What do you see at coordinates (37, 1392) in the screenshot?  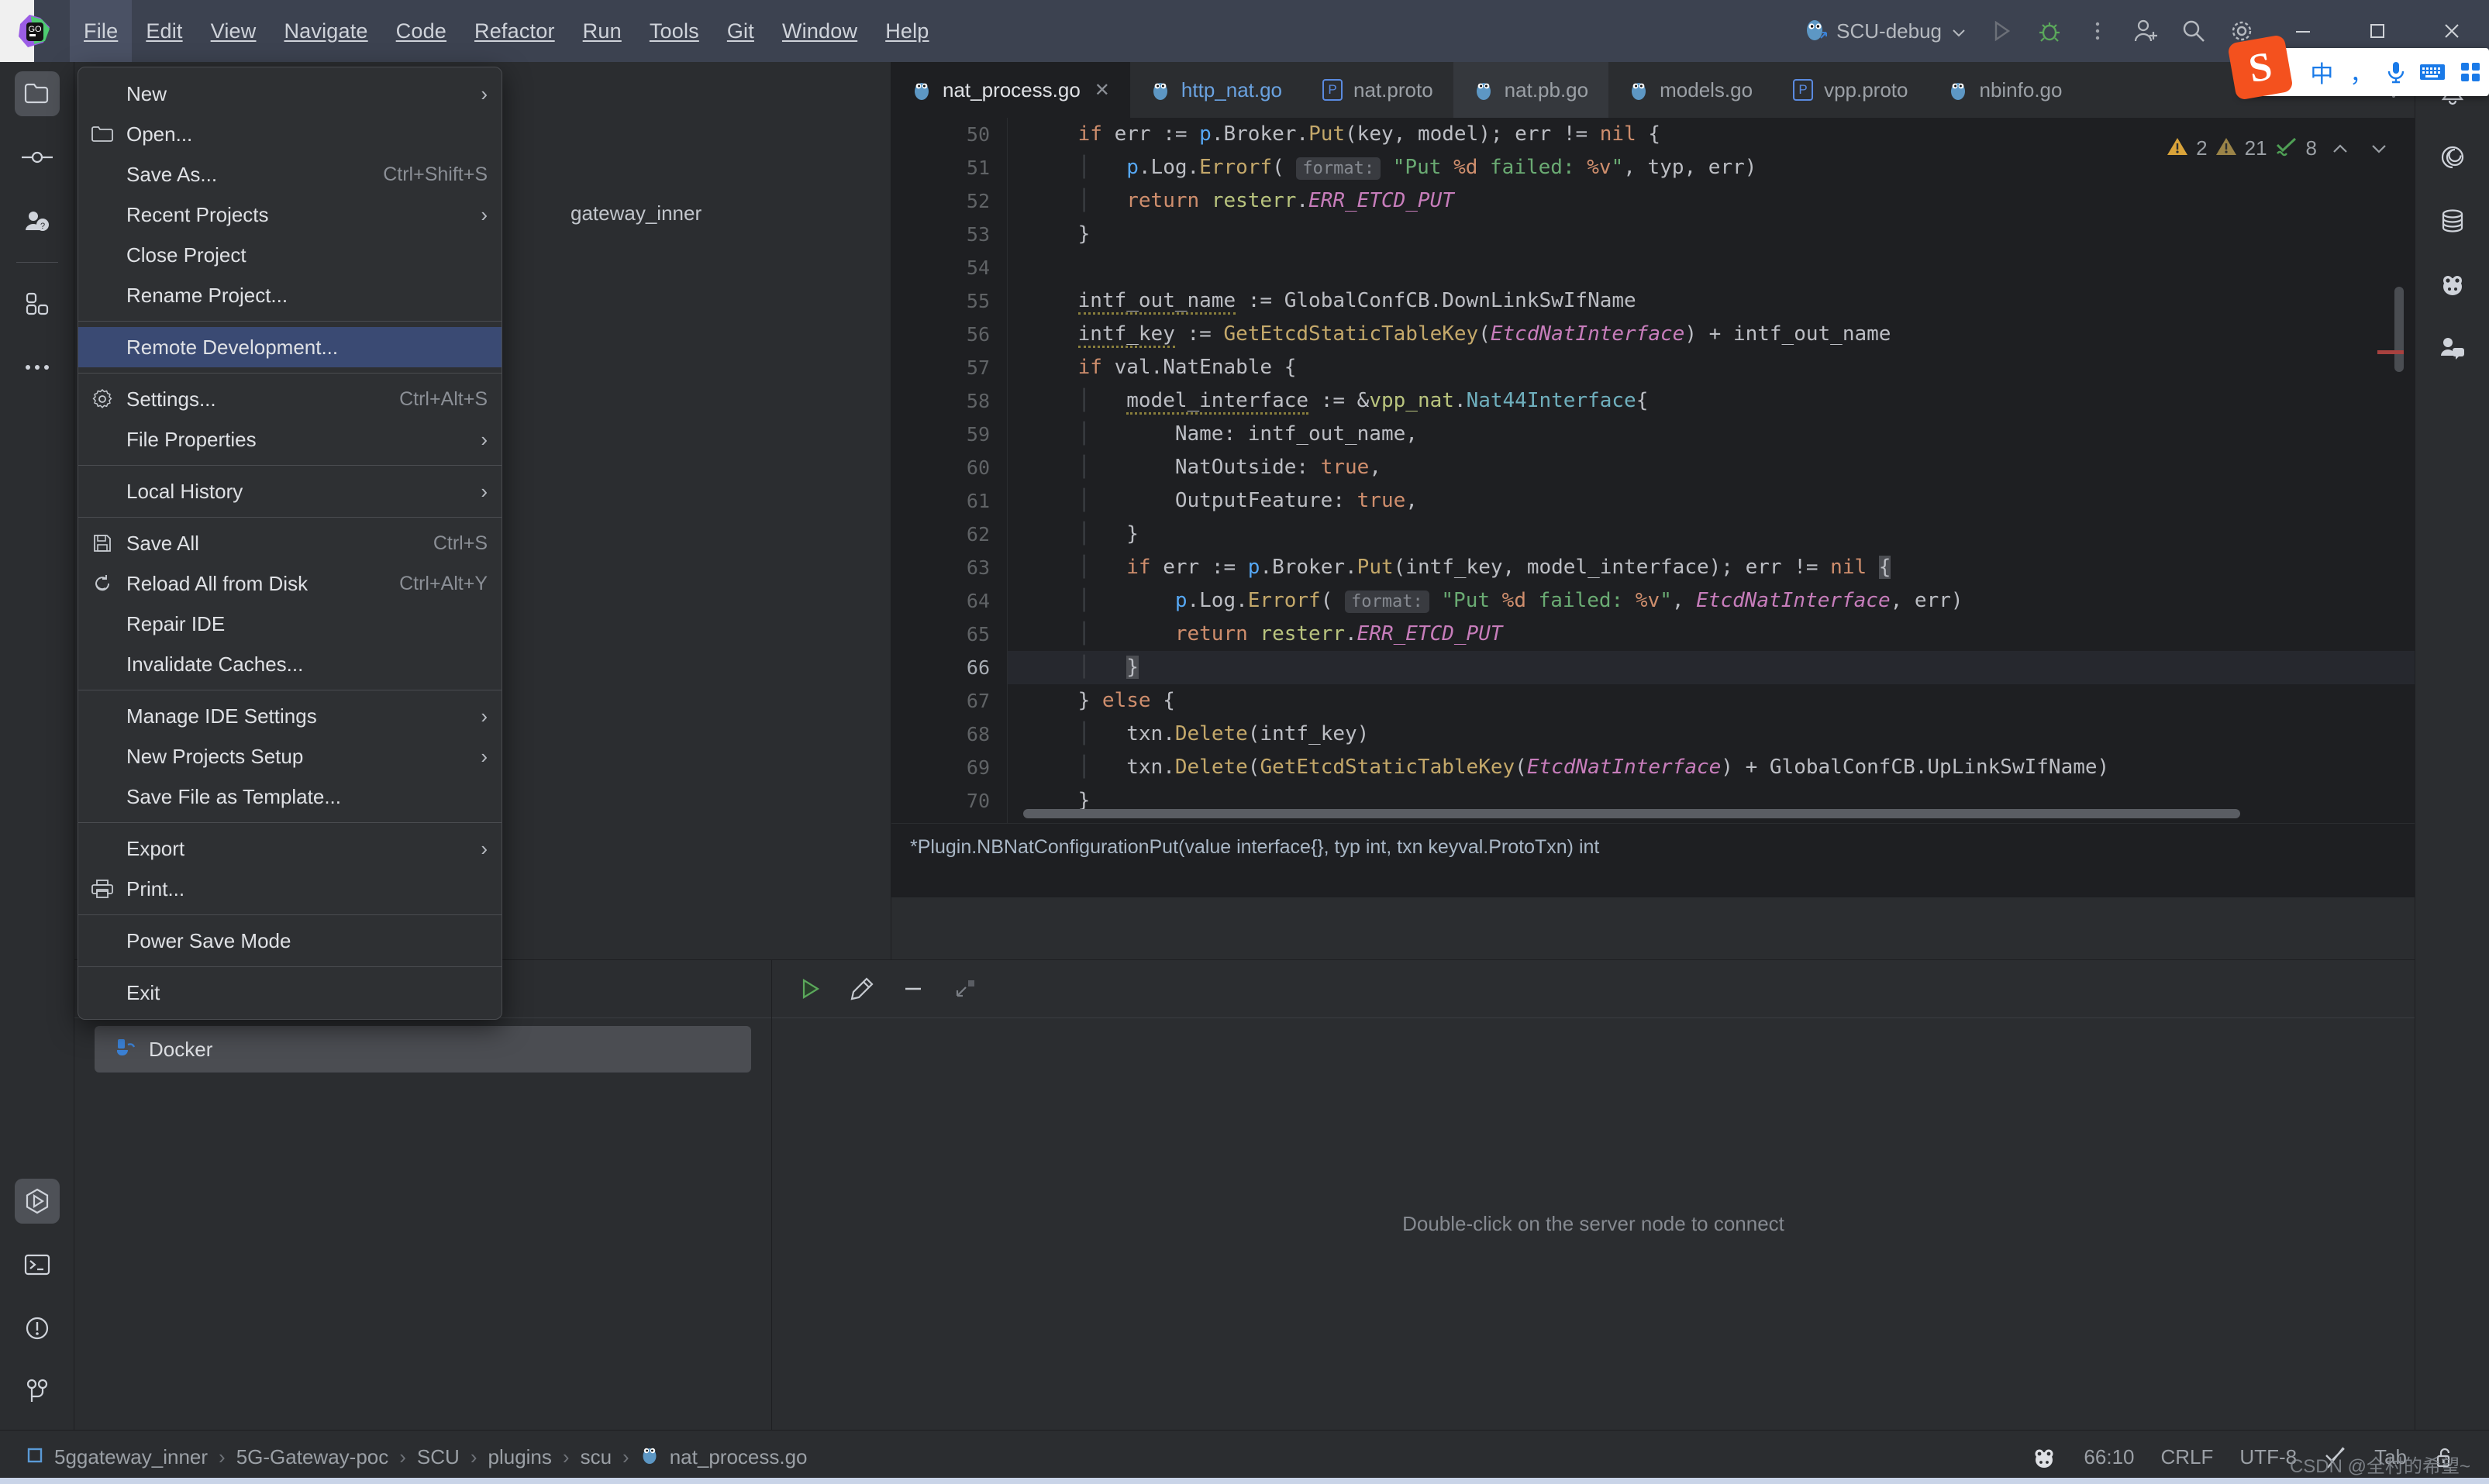 I see `sidebar-item-git-branch` at bounding box center [37, 1392].